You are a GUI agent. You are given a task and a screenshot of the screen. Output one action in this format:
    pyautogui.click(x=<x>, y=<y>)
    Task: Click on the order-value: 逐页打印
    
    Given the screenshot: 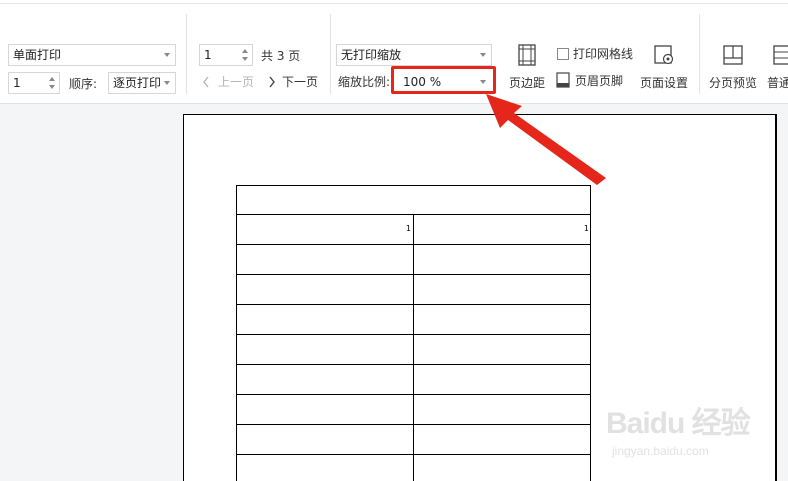 What is the action you would take?
    pyautogui.click(x=137, y=83)
    